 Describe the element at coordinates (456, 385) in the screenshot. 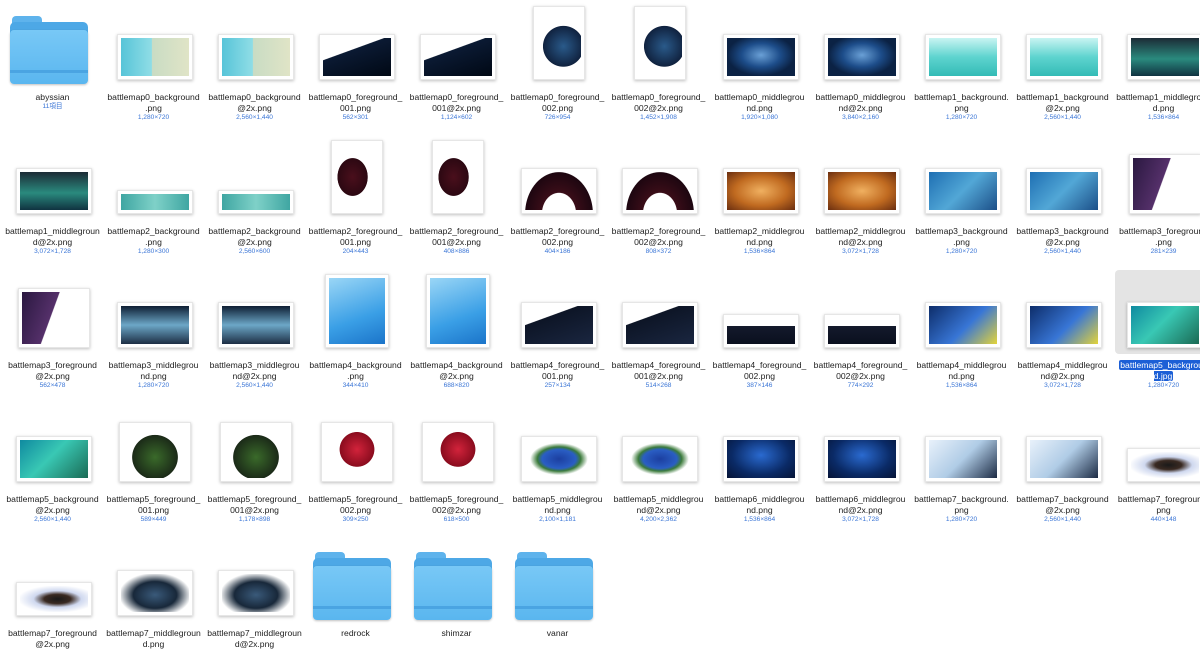

I see `image-dimensions-label: 688×820` at that location.